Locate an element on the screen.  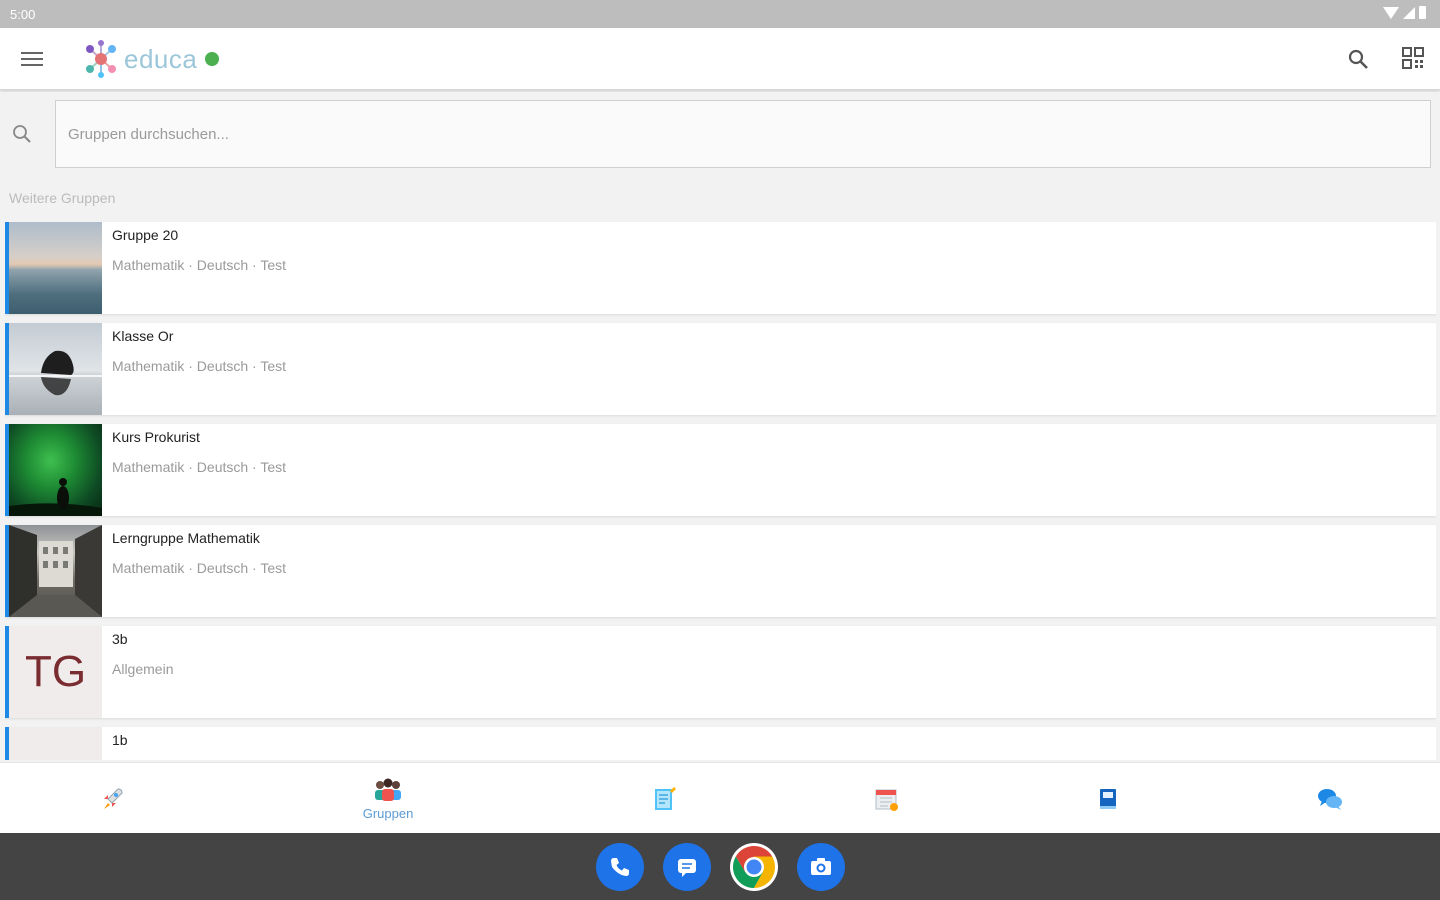
group-subjects: Allgemein is located at coordinates (143, 669).